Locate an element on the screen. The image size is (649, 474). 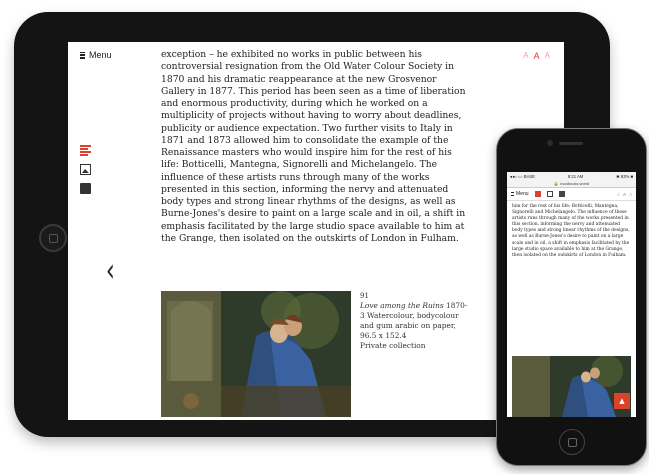
phone-menu-label: Menu is located at coordinates (522, 194).